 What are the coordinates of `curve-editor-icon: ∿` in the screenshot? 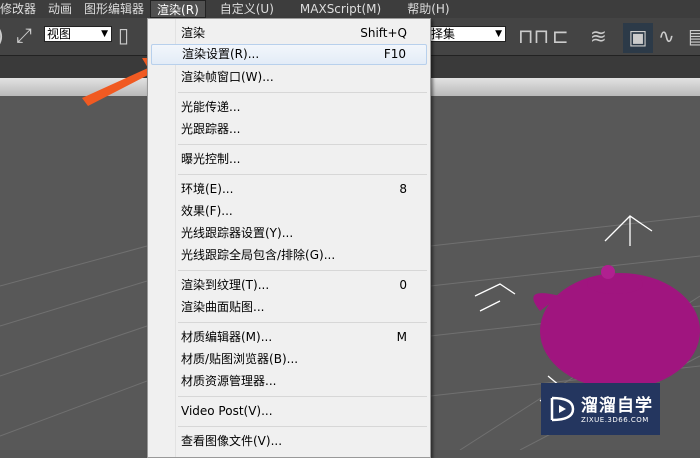 It's located at (666, 36).